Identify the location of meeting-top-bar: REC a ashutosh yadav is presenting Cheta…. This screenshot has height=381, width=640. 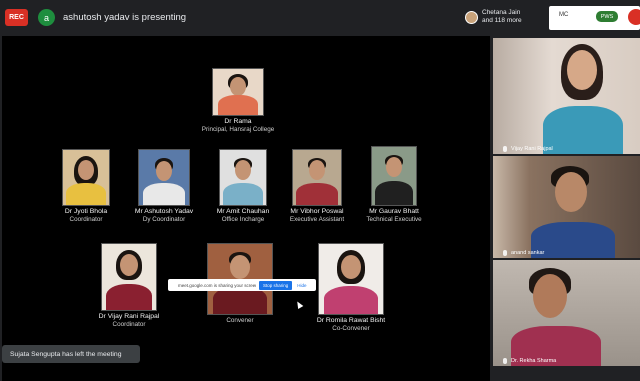
(320, 17).